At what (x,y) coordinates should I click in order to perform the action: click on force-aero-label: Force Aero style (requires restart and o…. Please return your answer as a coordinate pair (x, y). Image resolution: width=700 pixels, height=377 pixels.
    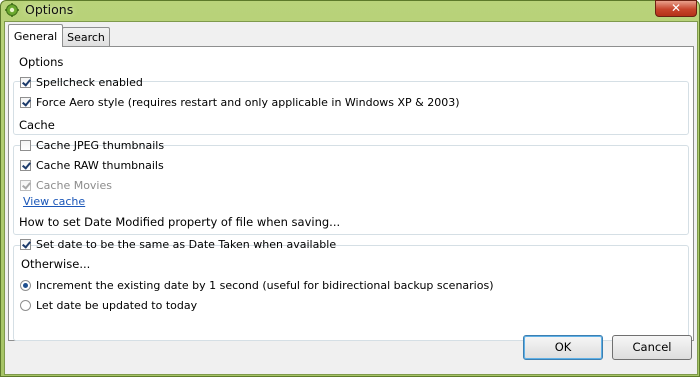
    Looking at the image, I should click on (248, 102).